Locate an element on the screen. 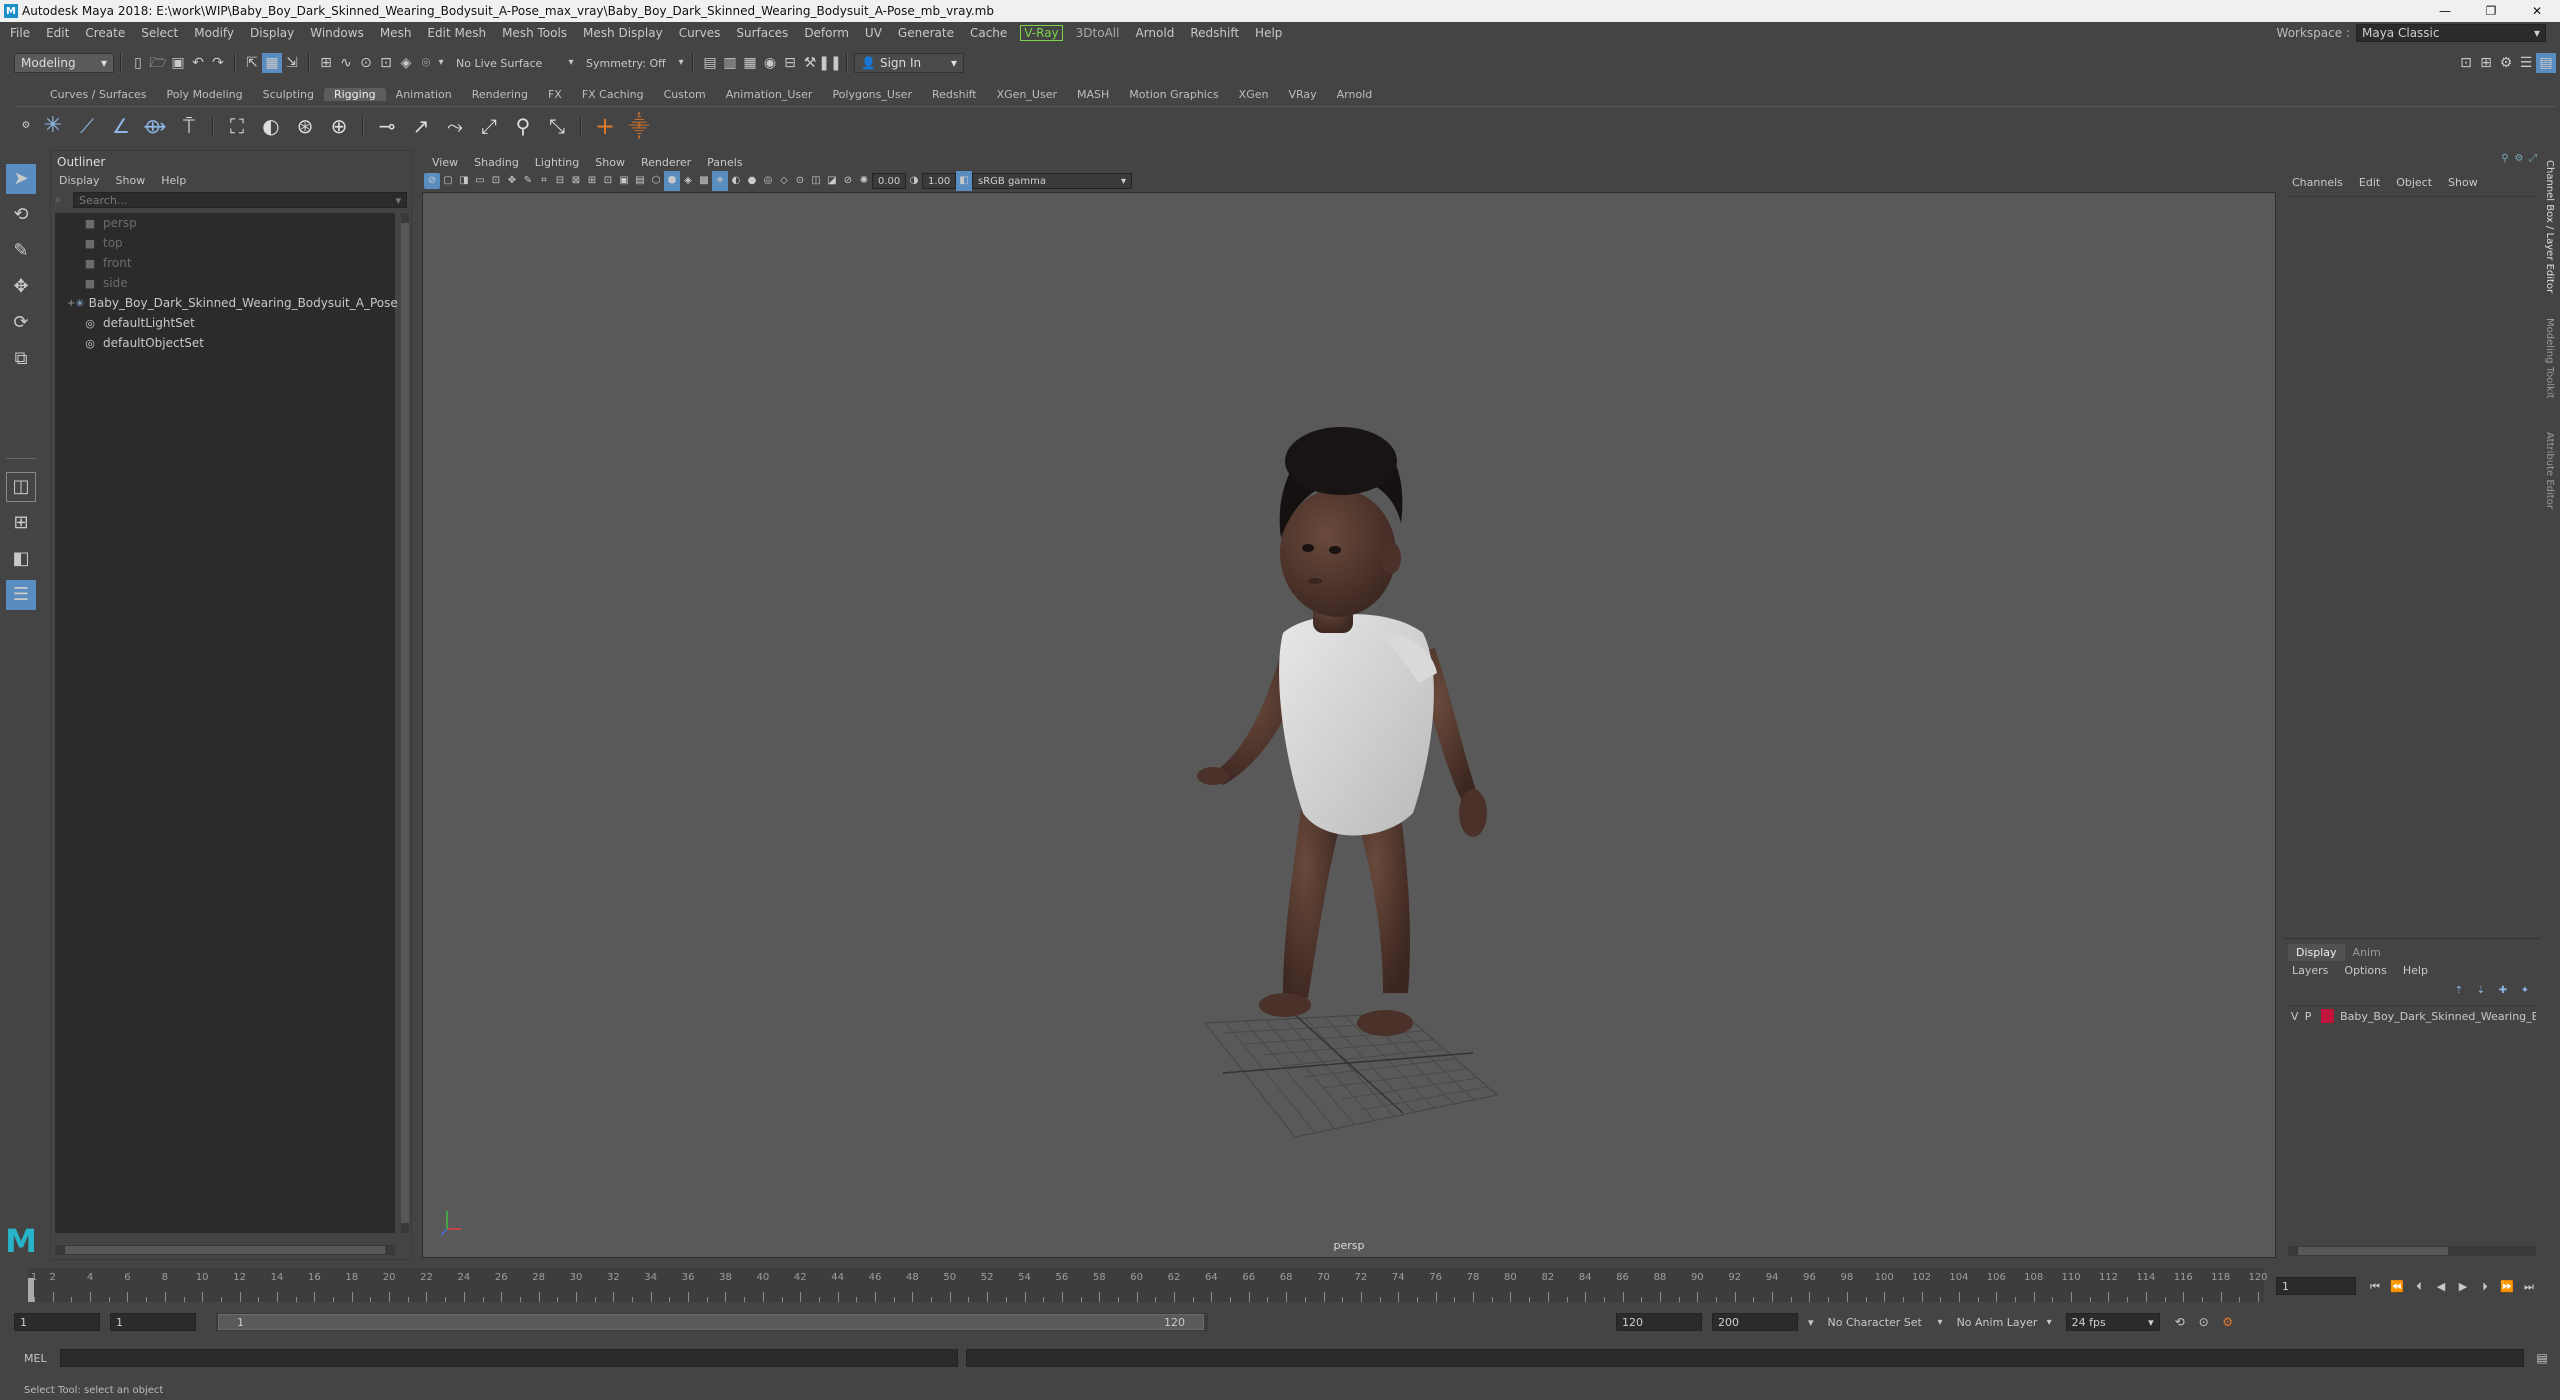  ik-spline-icon: ∠ is located at coordinates (121, 126).